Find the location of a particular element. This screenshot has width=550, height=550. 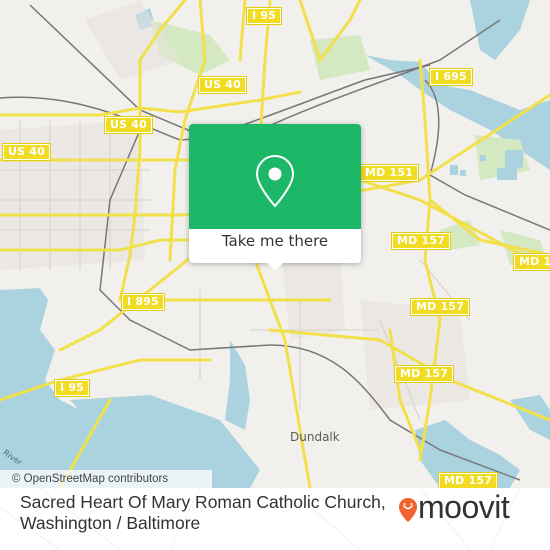

popup-header is located at coordinates (275, 176).